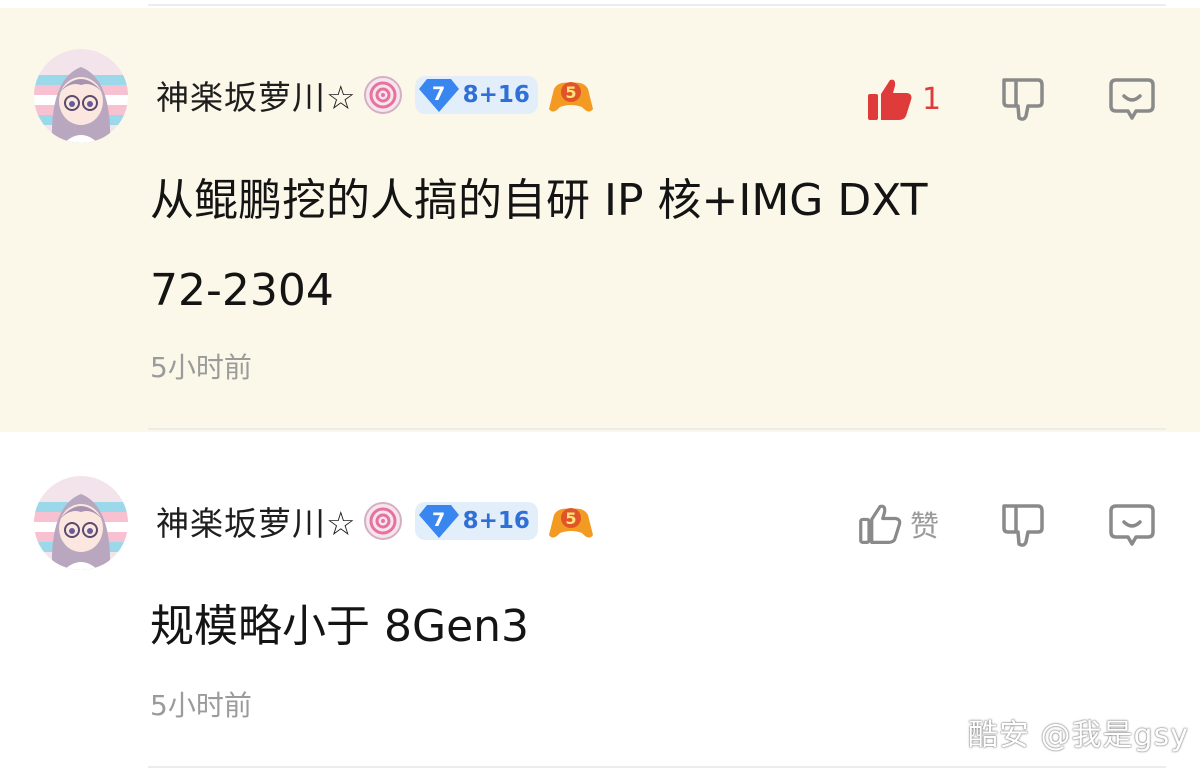 The height and width of the screenshot is (772, 1200). I want to click on comment-line: 从鲲鹏挖的人搞的自研 IP 核+IMG DXT, so click(539, 200).